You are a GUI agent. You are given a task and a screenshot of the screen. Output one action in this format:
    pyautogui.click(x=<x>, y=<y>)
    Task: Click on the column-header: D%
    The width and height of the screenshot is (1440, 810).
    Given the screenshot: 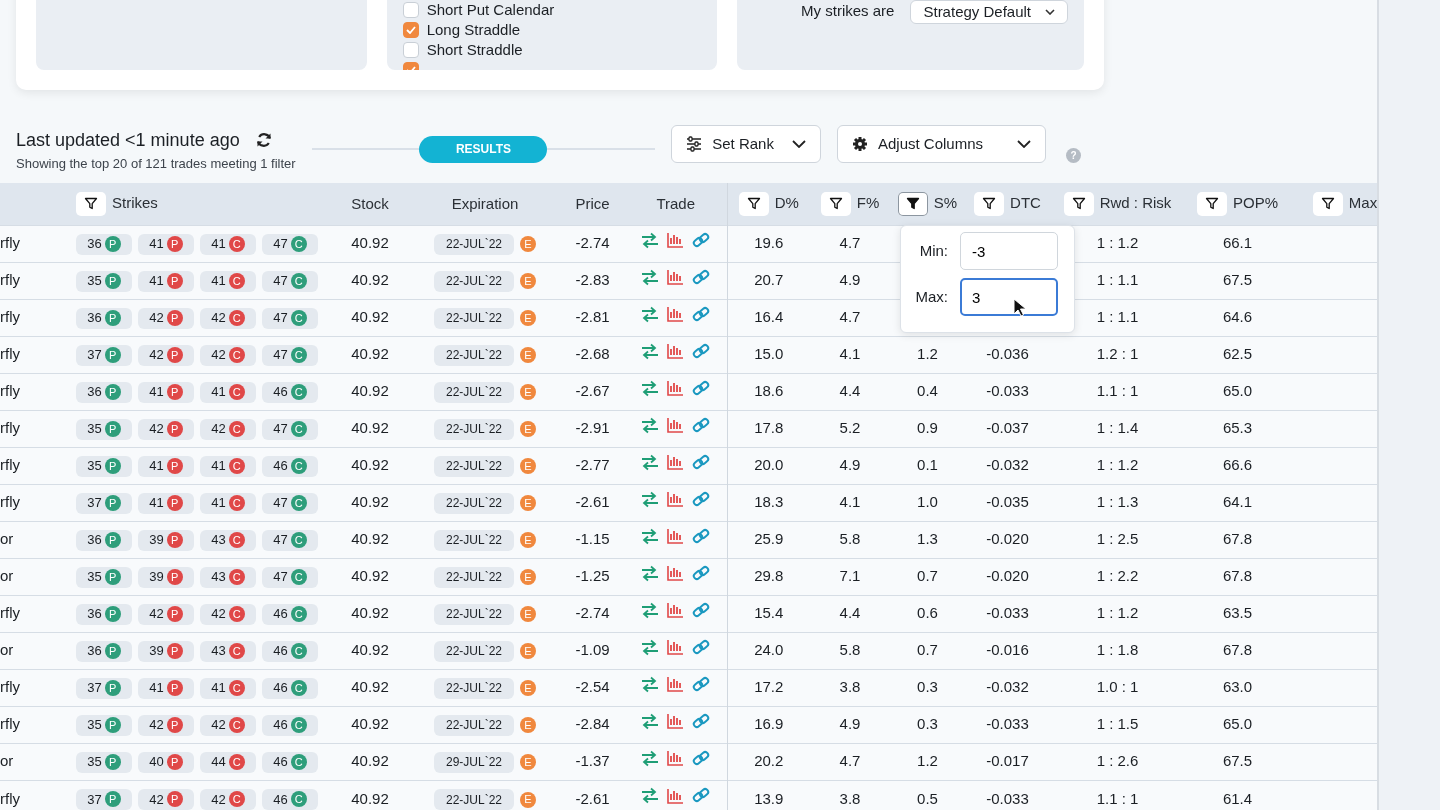 What is the action you would take?
    pyautogui.click(x=786, y=202)
    